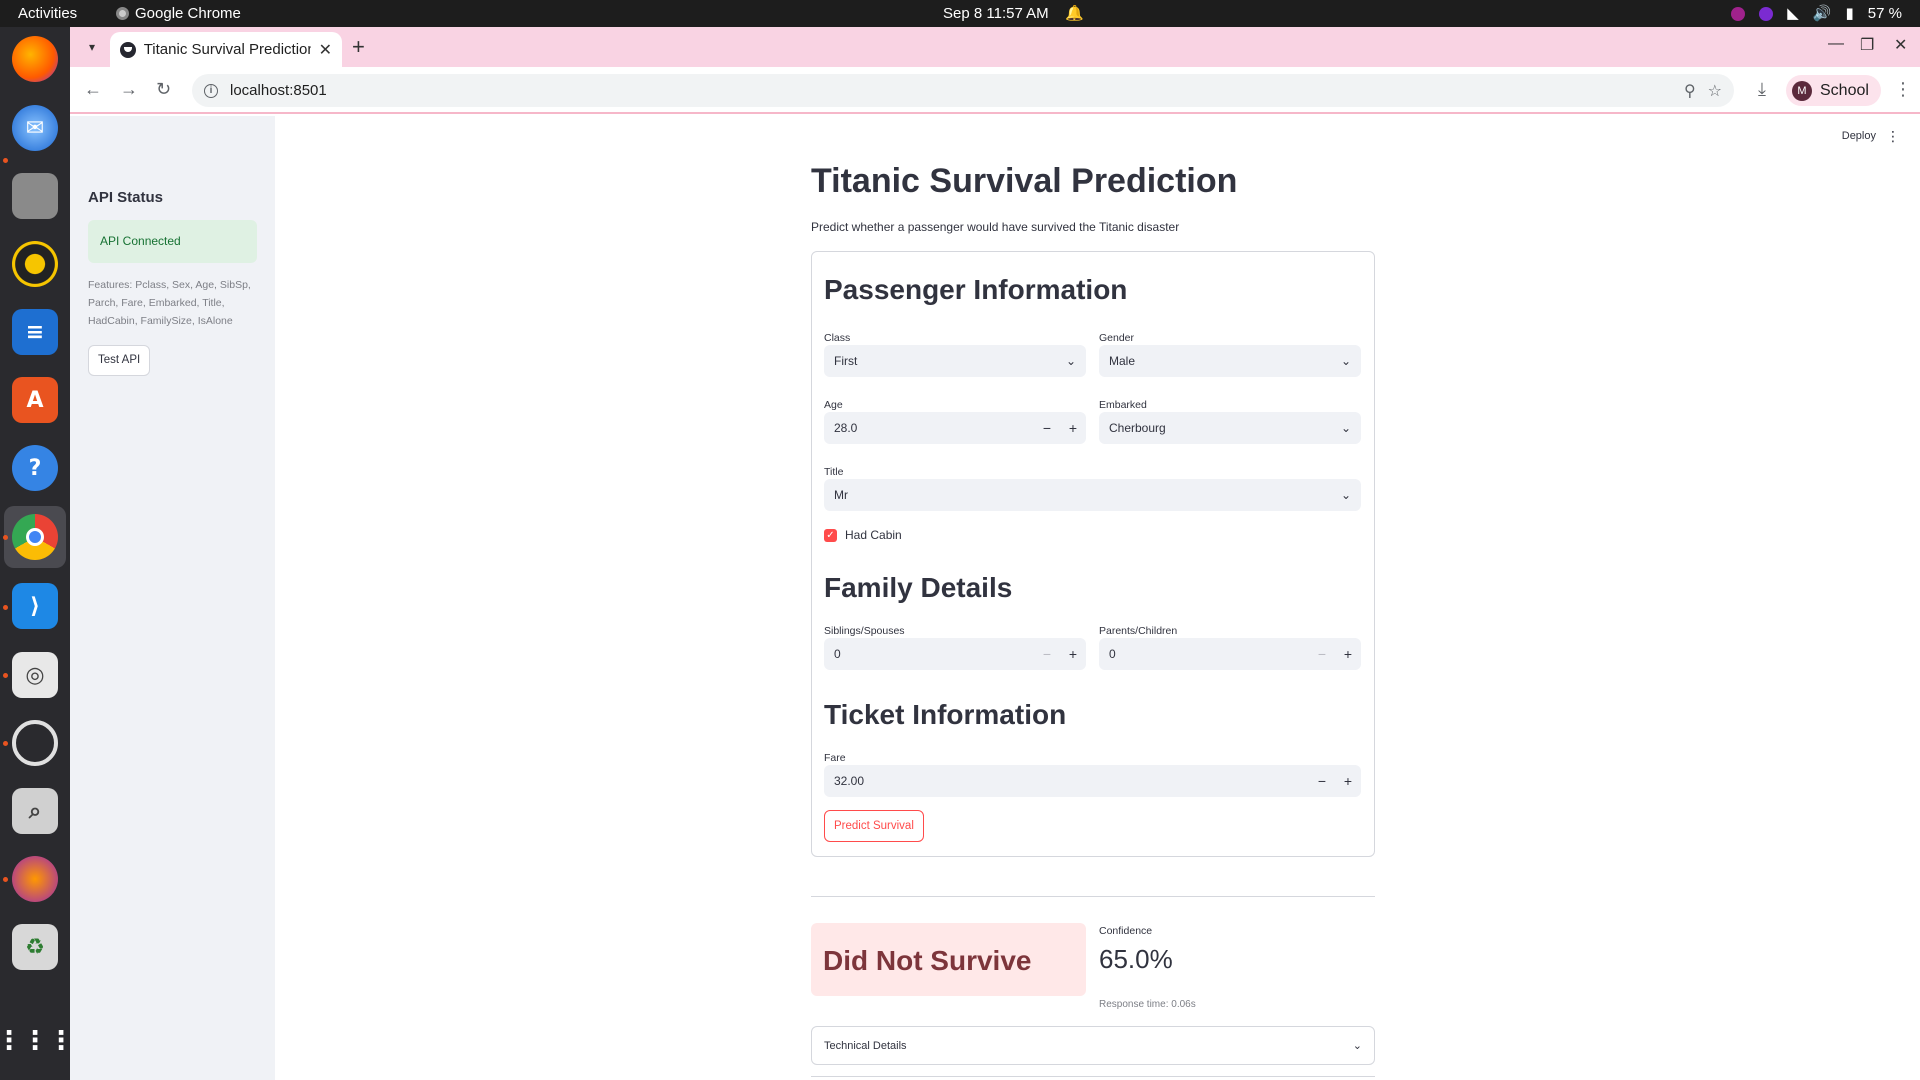 The image size is (1920, 1080). I want to click on age-label: Age, so click(833, 405).